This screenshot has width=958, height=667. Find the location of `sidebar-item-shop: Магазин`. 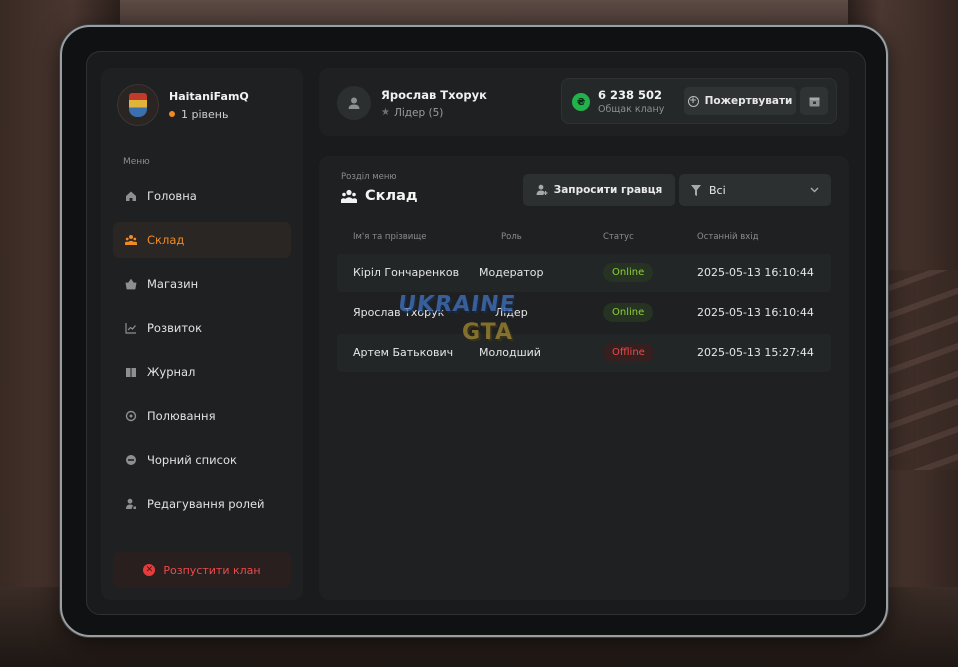

sidebar-item-shop: Магазин is located at coordinates (202, 284).